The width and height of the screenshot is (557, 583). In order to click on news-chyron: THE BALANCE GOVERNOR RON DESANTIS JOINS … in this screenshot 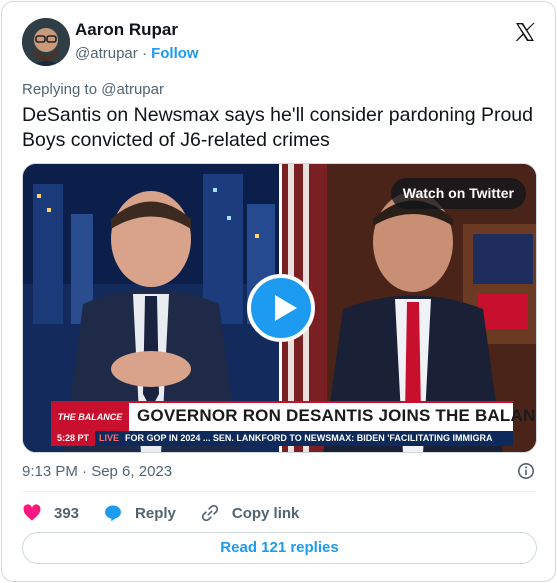, I will do `click(293, 417)`.